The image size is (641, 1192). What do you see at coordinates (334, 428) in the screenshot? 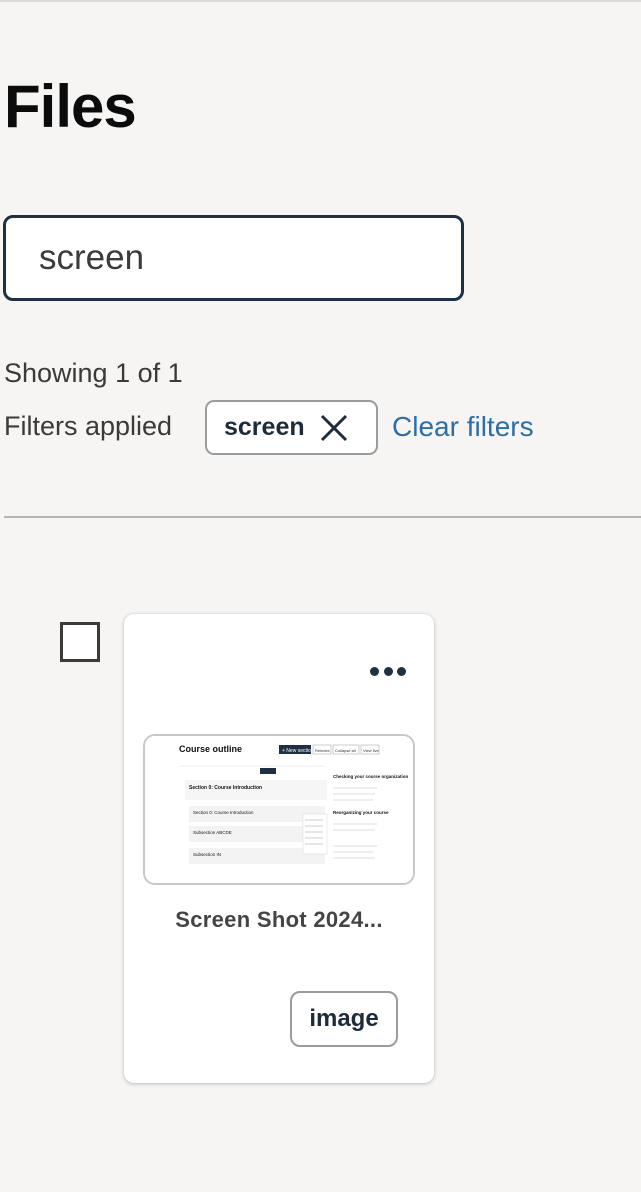
I see `close-icon` at bounding box center [334, 428].